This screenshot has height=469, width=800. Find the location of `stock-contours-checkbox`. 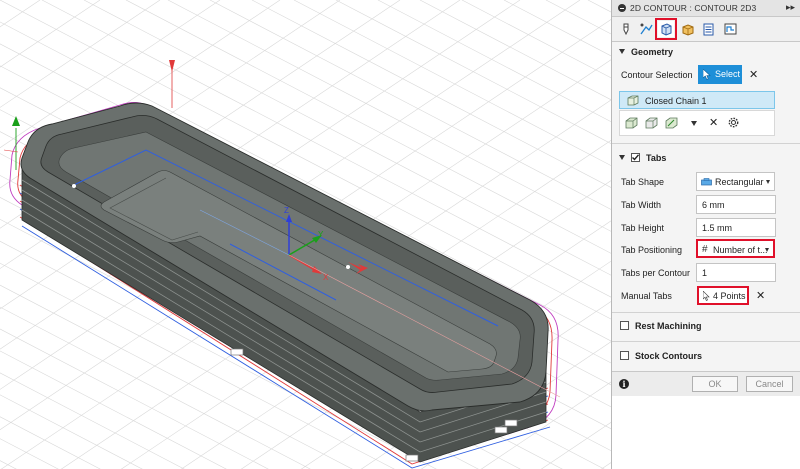

stock-contours-checkbox is located at coordinates (624, 355).